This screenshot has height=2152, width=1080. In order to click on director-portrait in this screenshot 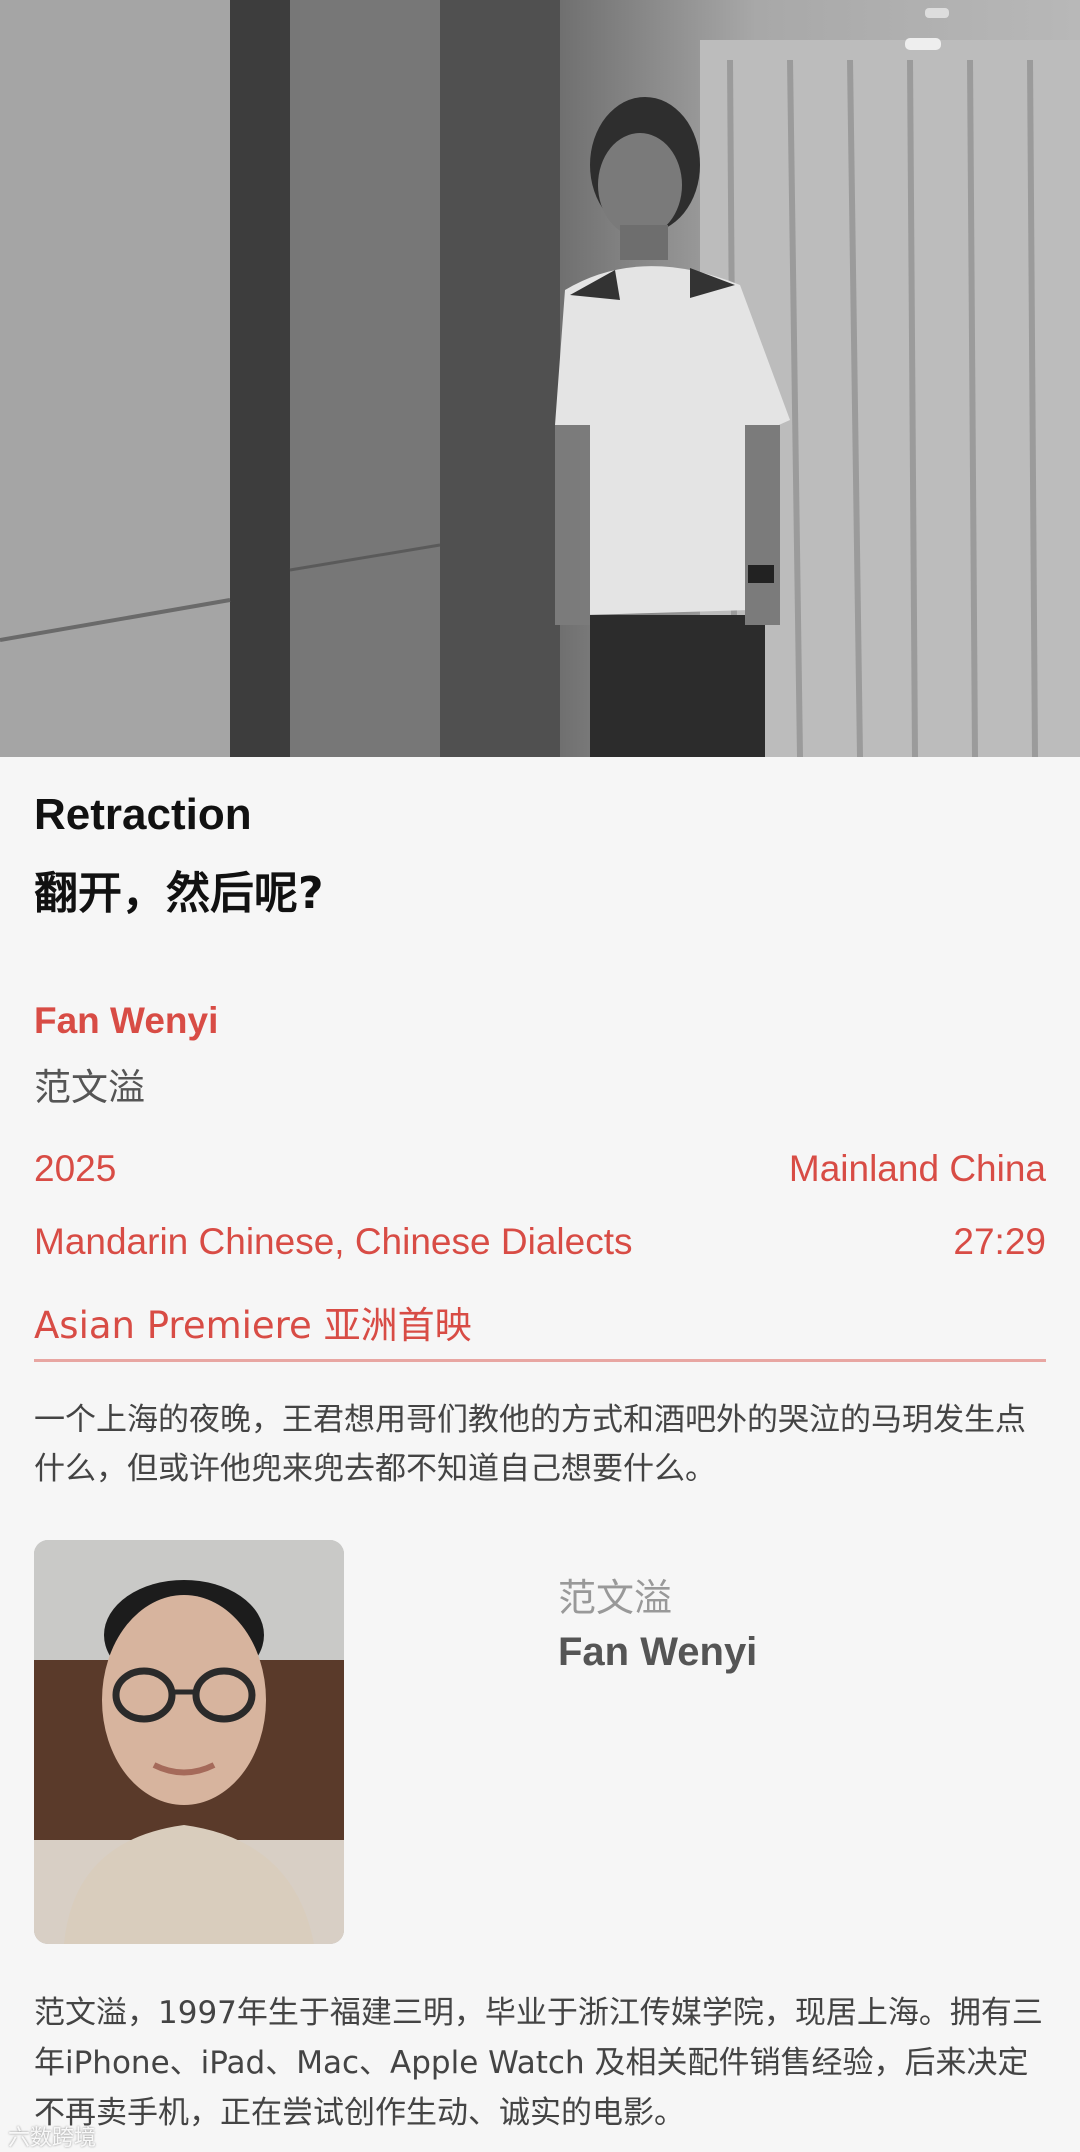, I will do `click(189, 1742)`.